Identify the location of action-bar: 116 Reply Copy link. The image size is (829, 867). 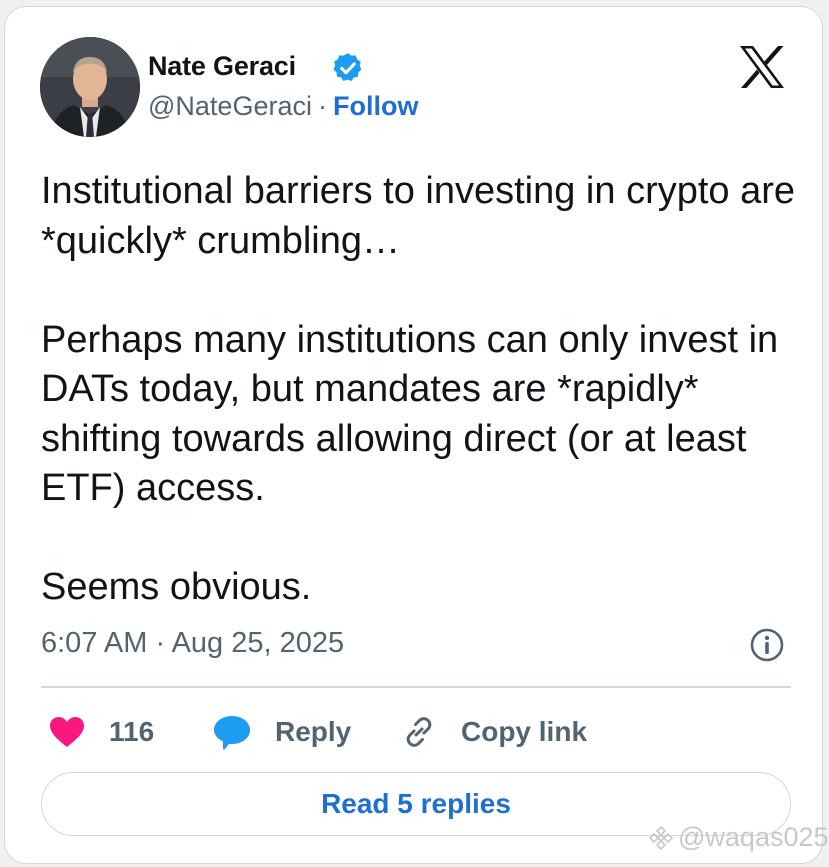
(421, 732).